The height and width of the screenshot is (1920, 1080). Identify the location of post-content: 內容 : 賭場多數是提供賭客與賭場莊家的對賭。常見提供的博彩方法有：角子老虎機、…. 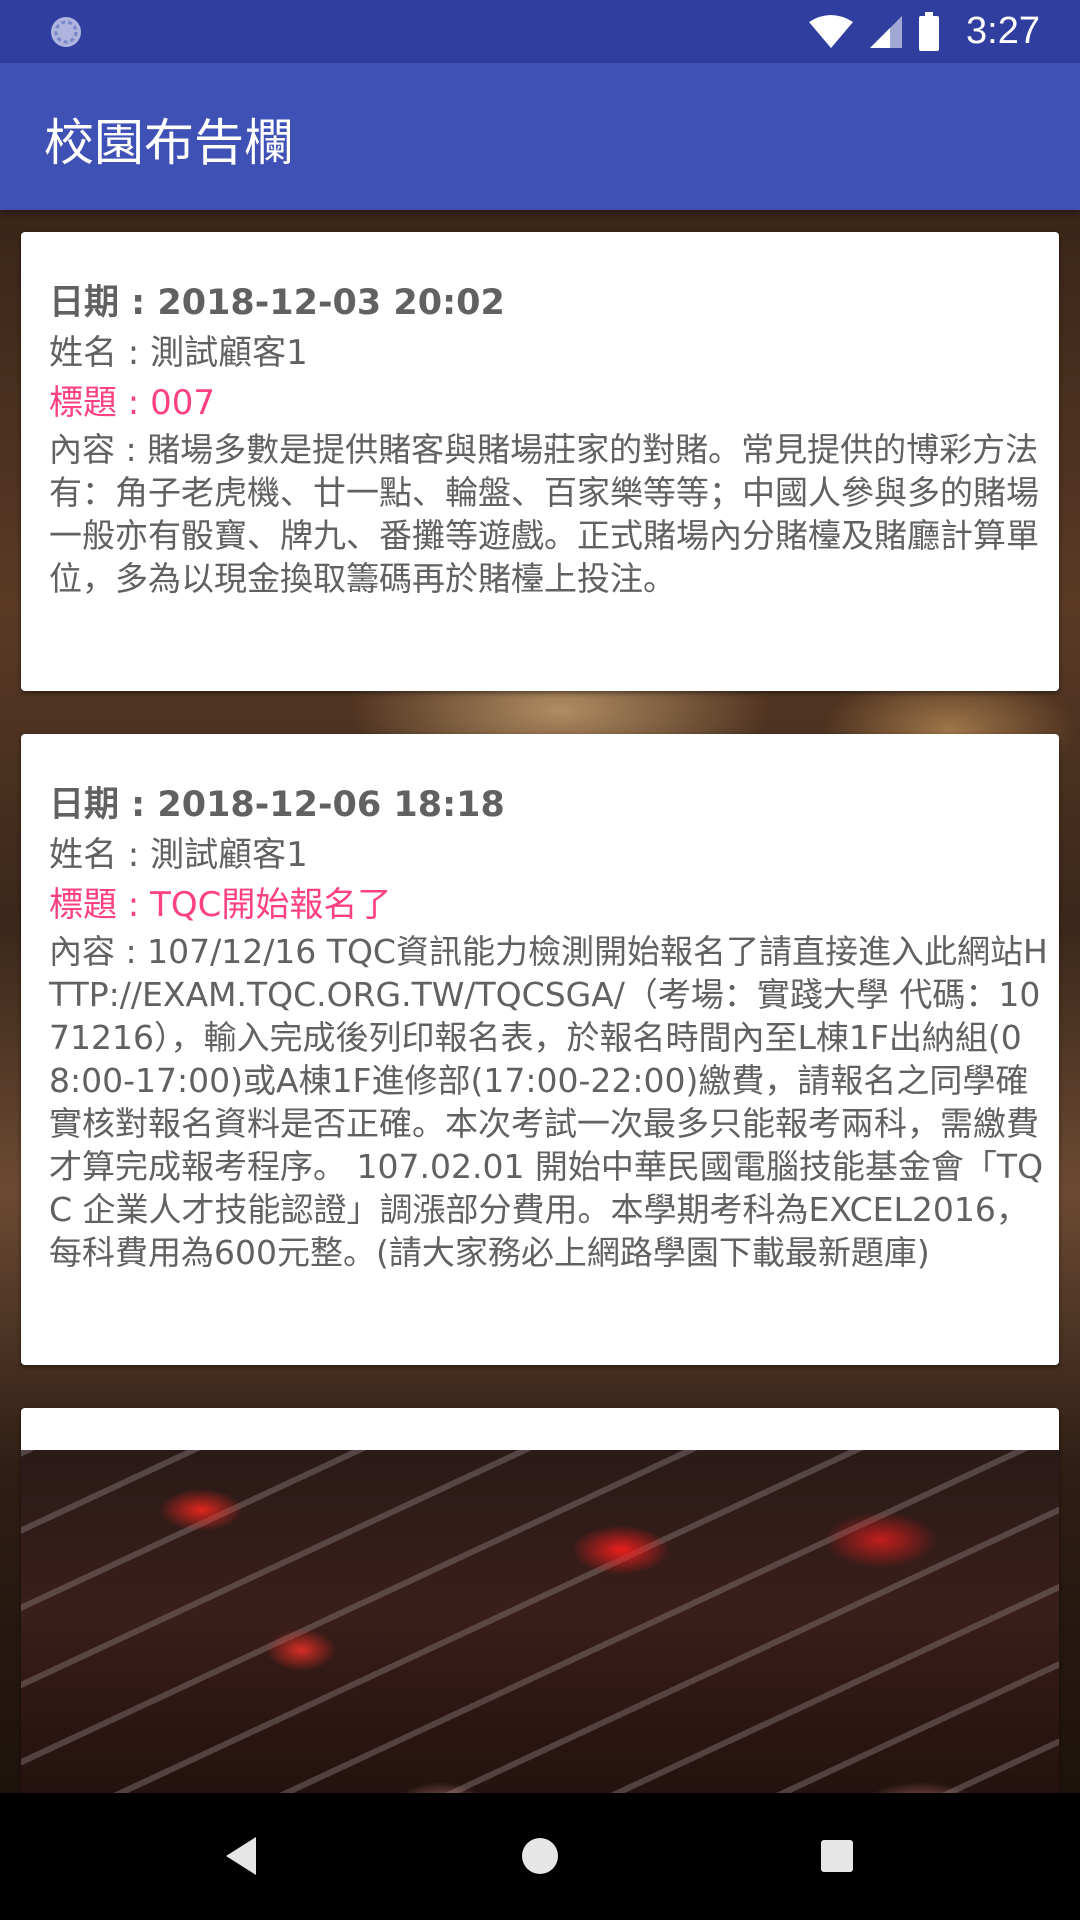
(544, 514).